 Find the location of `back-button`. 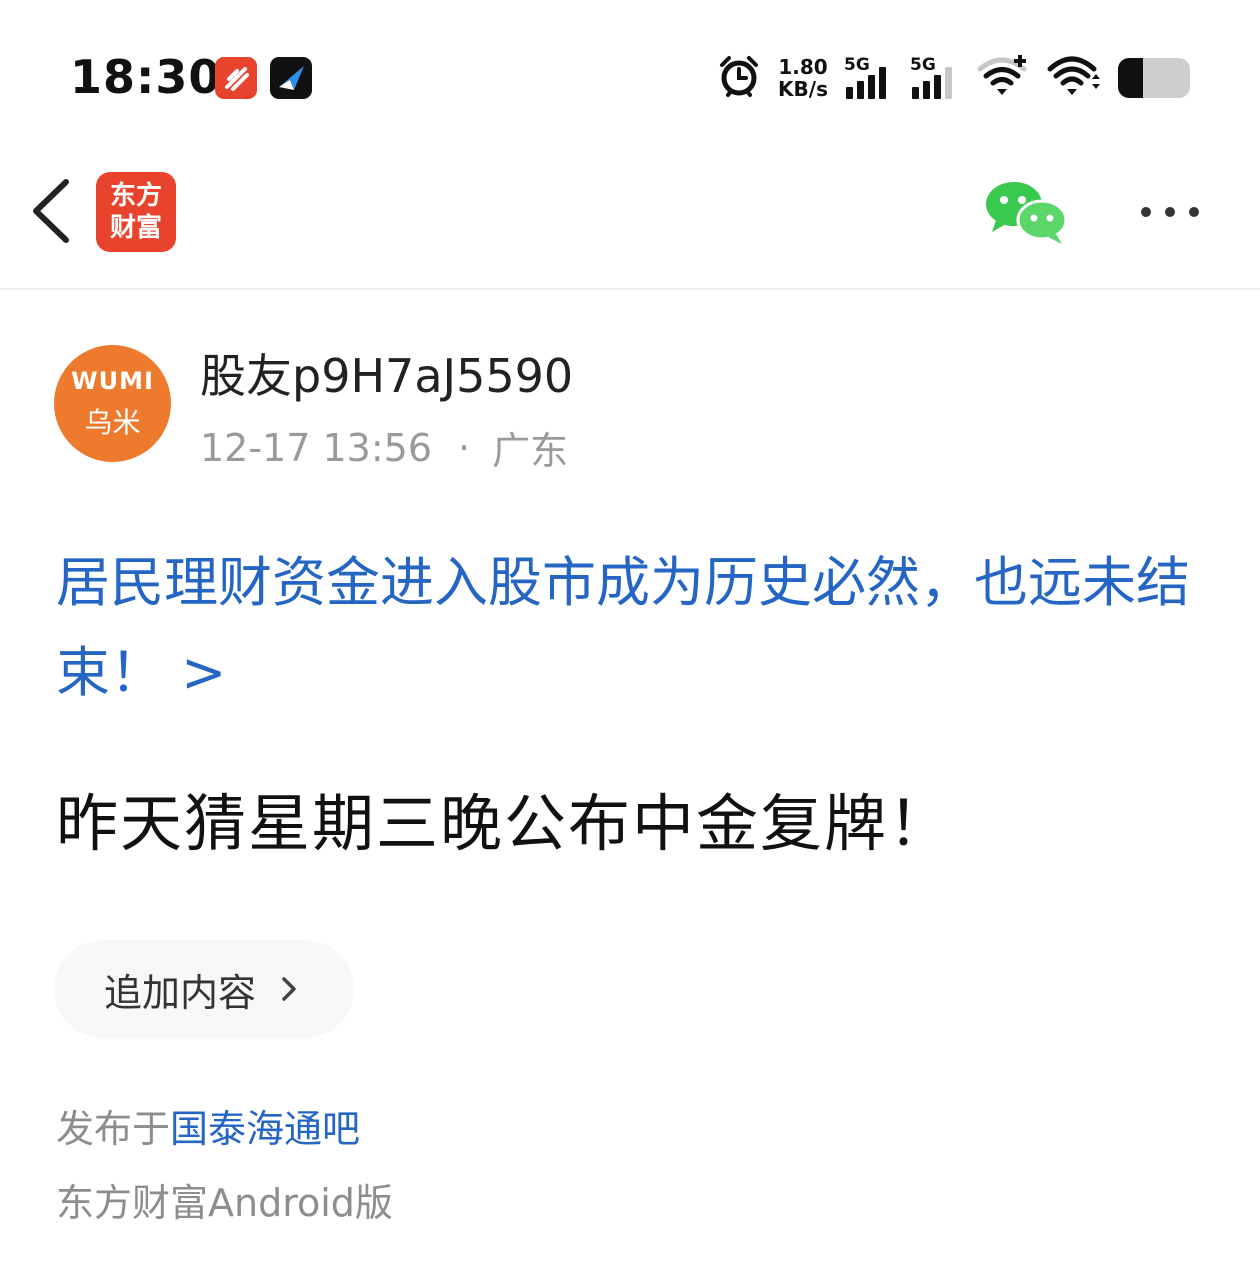

back-button is located at coordinates (52, 211).